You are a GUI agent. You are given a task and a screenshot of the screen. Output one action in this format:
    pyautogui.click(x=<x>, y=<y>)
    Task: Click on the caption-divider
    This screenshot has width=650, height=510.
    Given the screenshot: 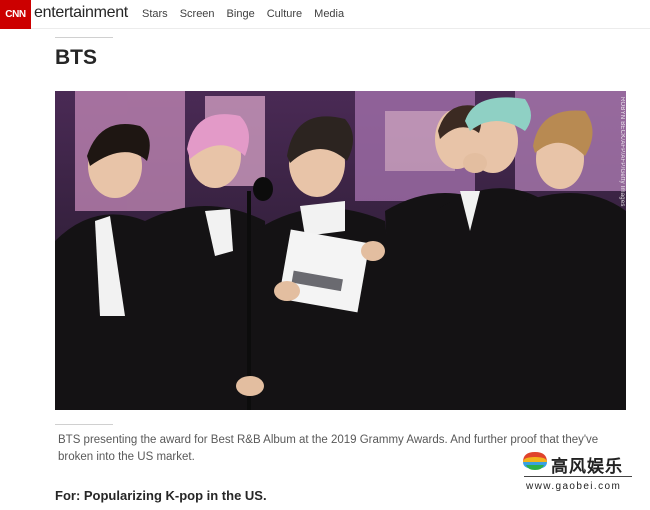 What is the action you would take?
    pyautogui.click(x=84, y=424)
    